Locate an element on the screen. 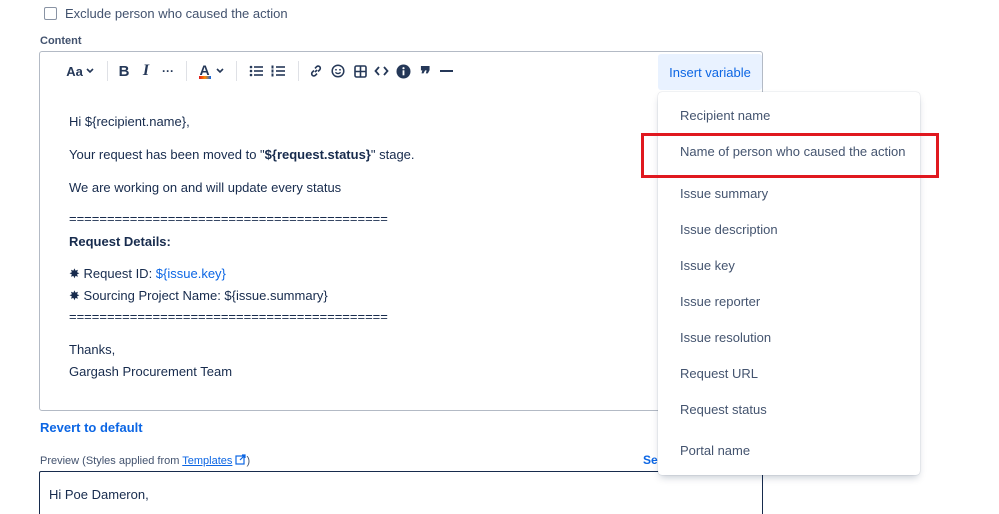 This screenshot has height=514, width=999. templates-link: Templates is located at coordinates (207, 461).